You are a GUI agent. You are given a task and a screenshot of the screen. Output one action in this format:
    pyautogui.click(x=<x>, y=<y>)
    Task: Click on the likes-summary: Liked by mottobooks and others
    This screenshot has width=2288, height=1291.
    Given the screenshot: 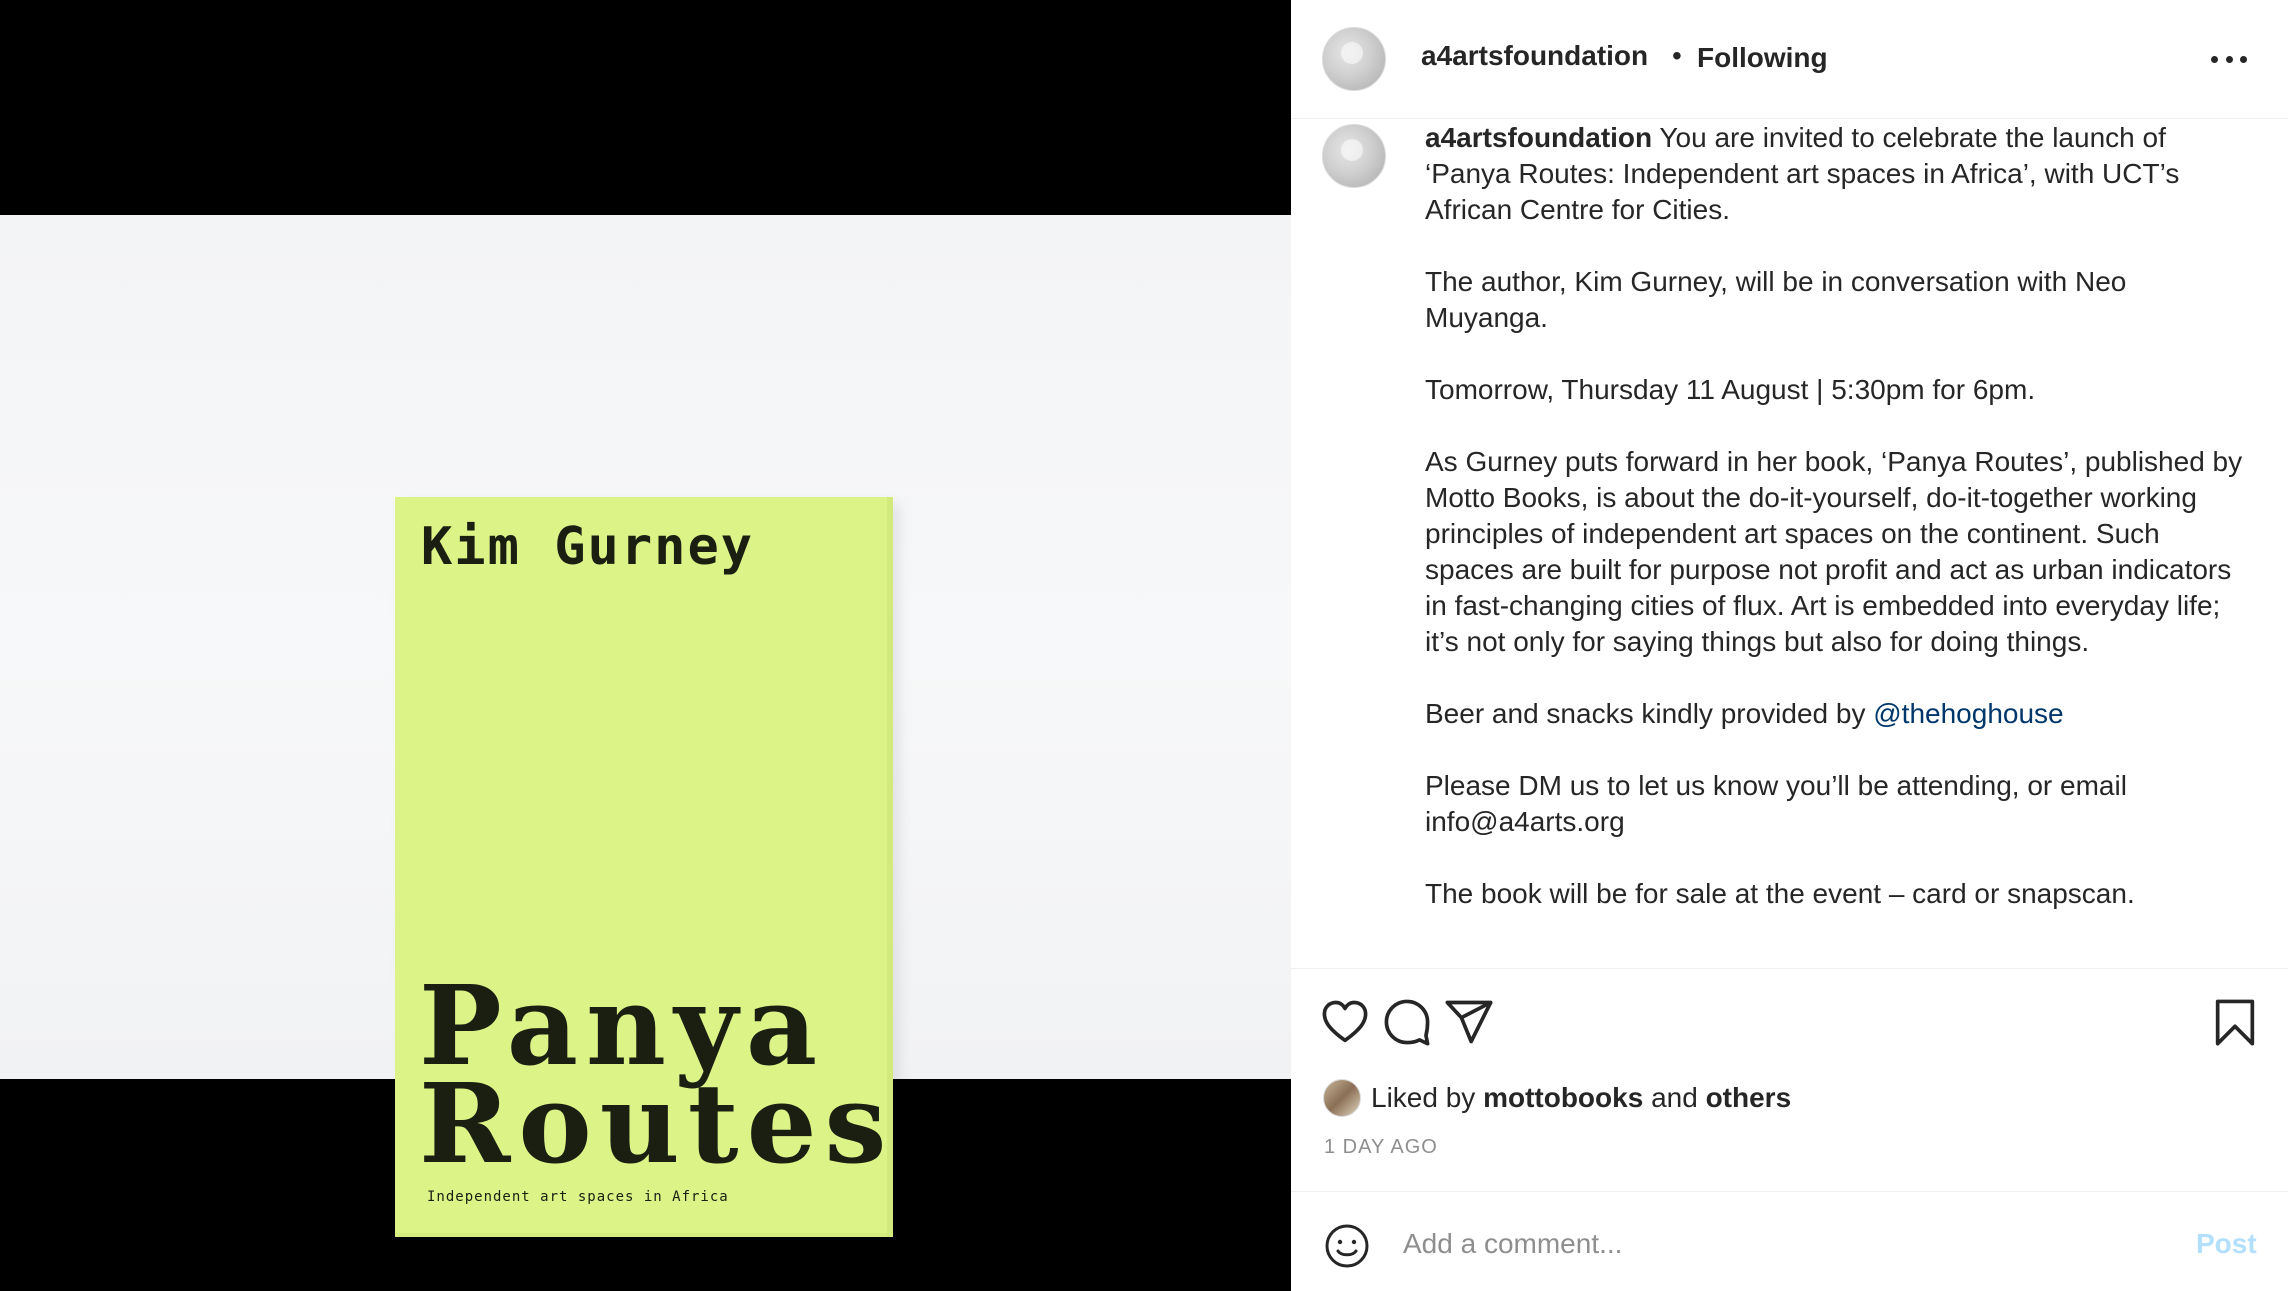 What is the action you would take?
    pyautogui.click(x=1557, y=1098)
    